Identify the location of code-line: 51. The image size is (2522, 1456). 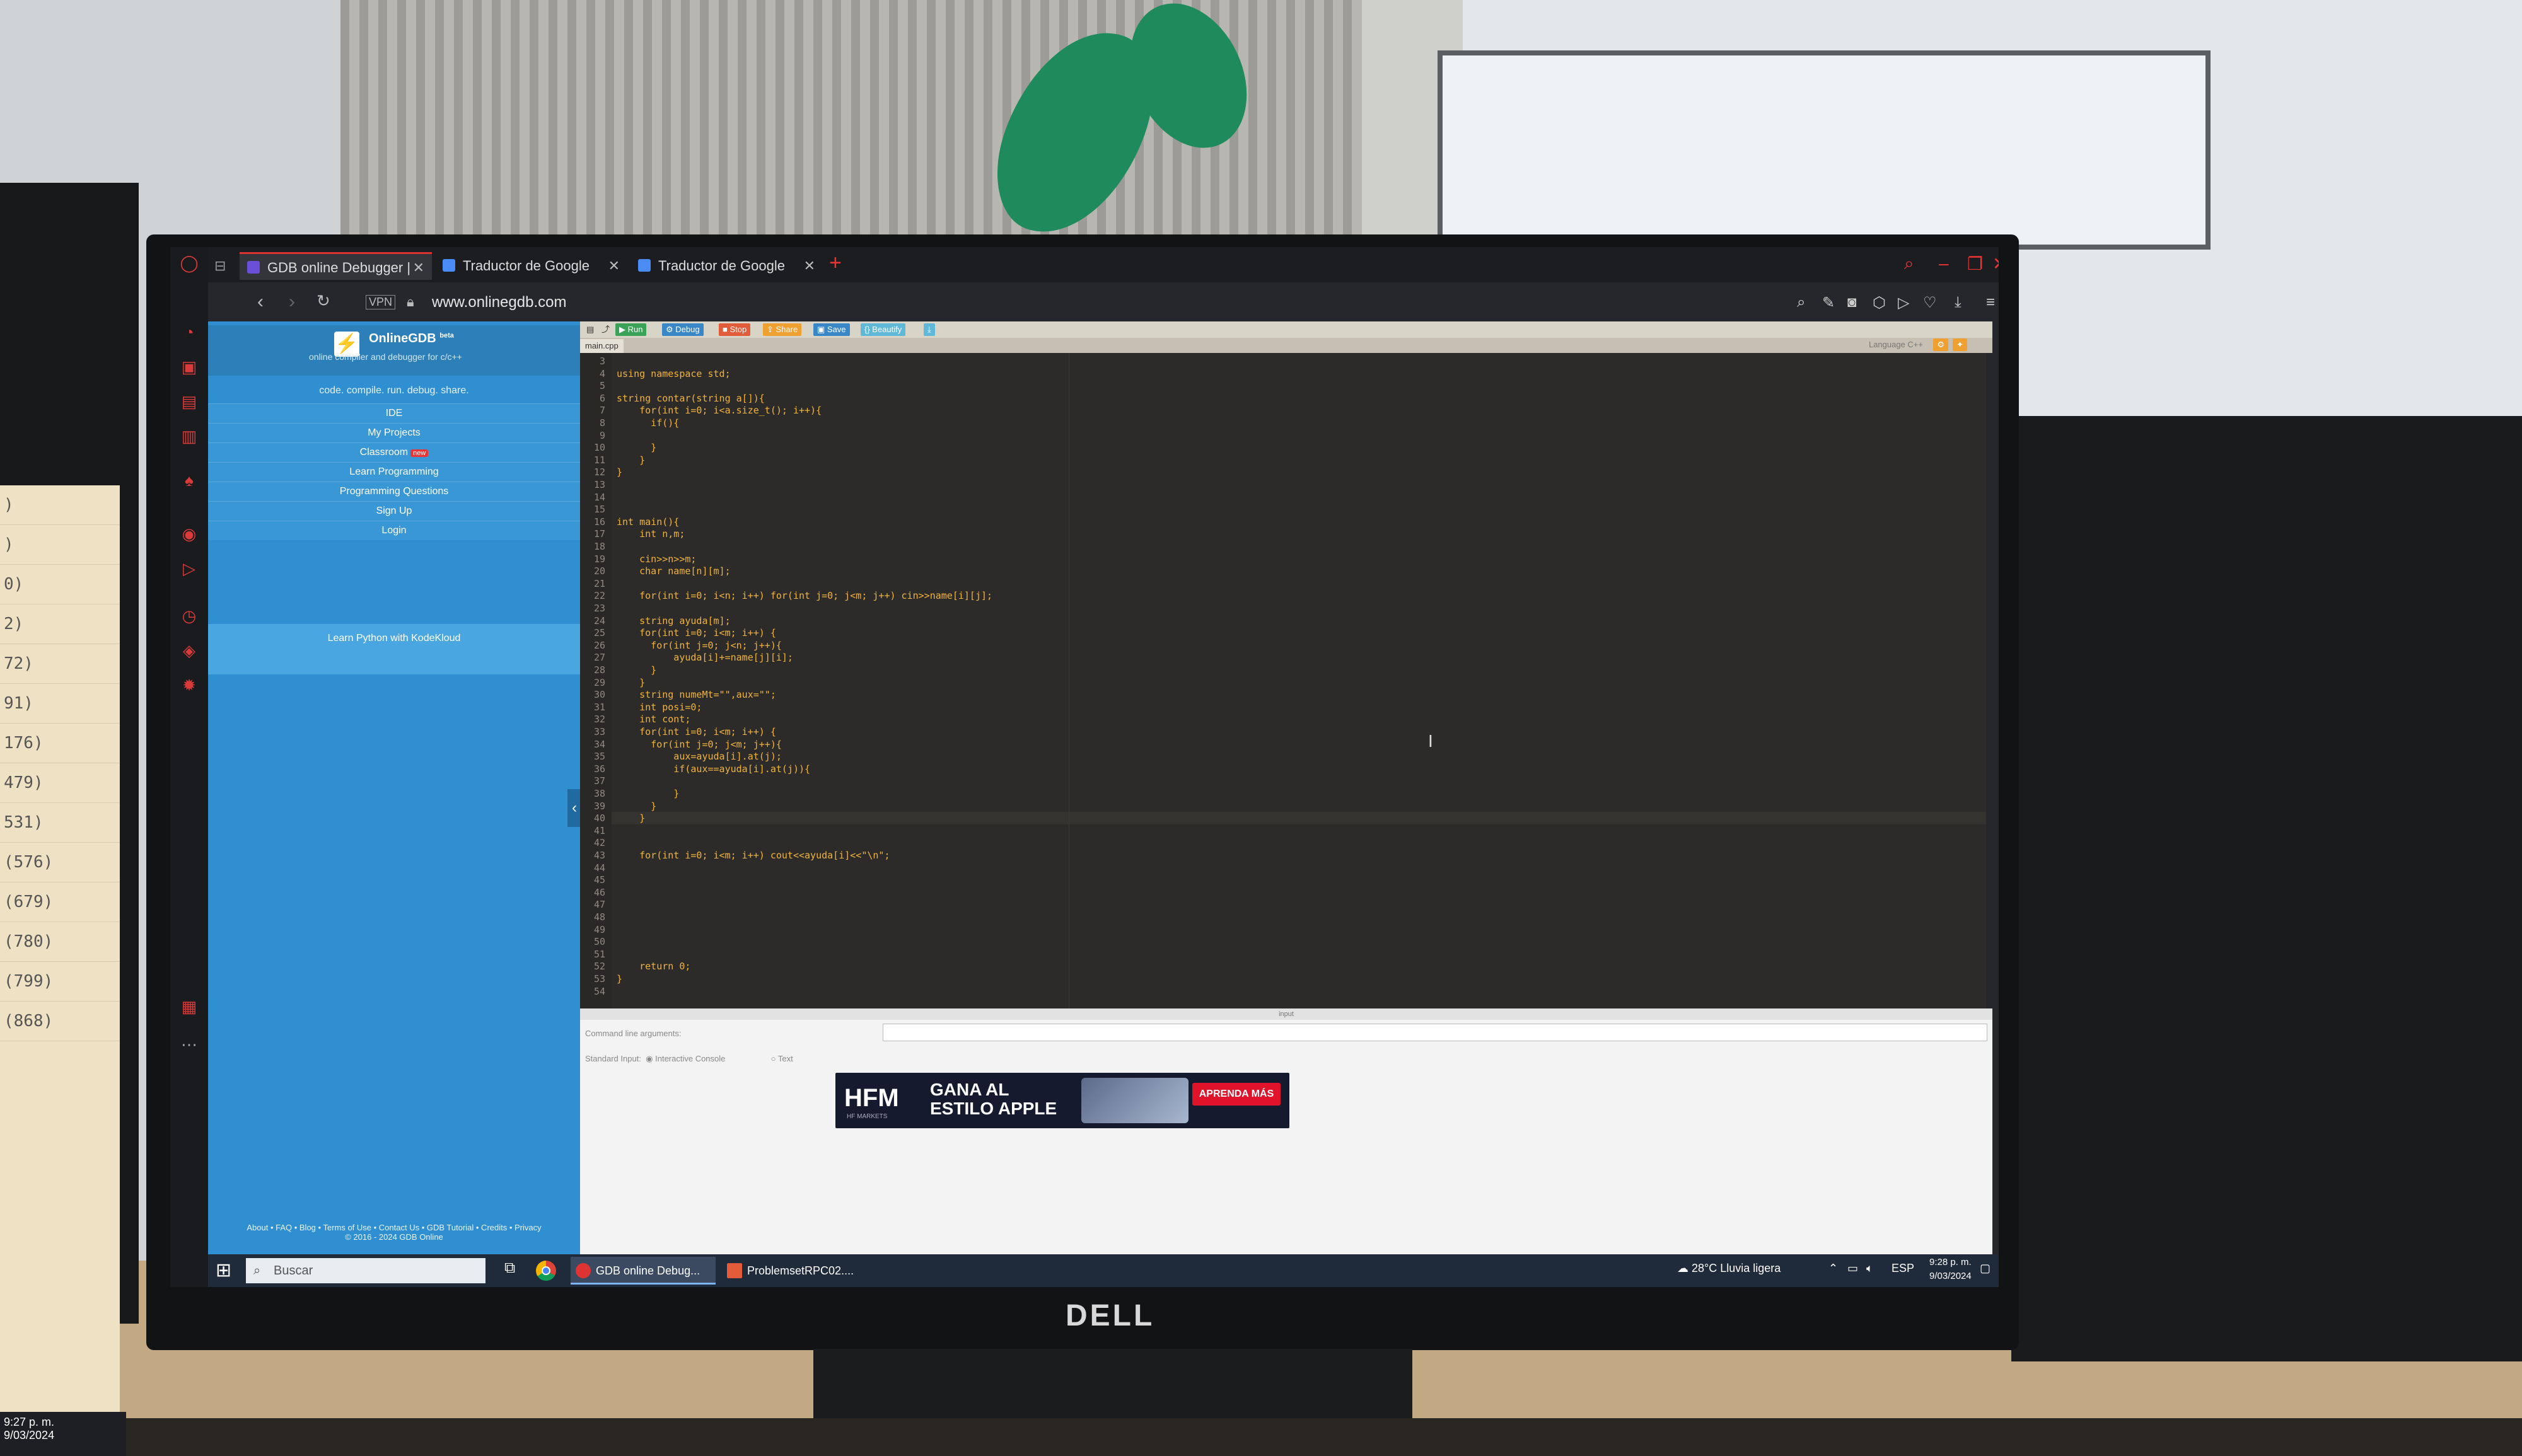
(598, 955).